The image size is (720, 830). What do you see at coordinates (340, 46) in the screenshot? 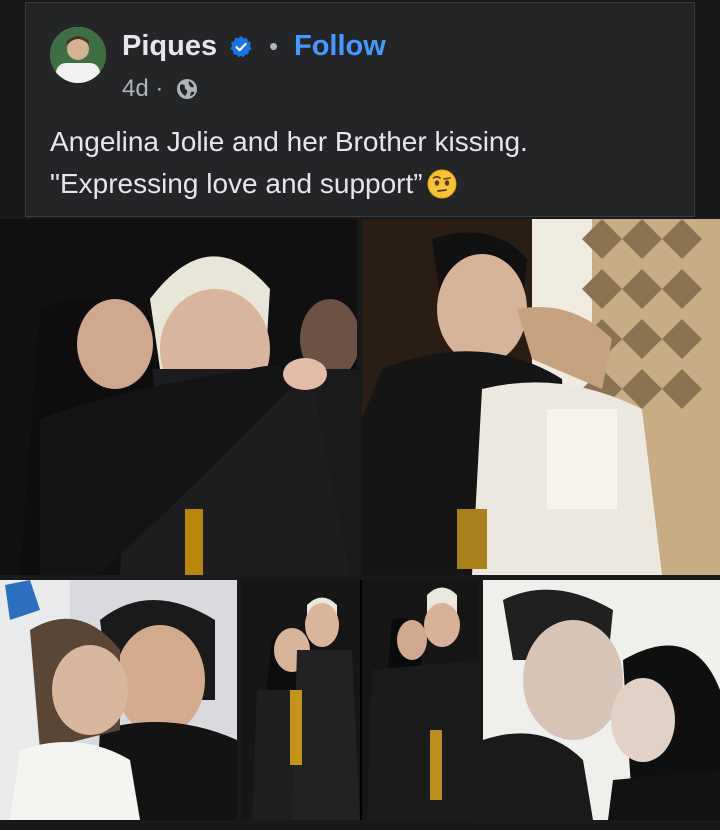
I see `follow-button: Follow` at bounding box center [340, 46].